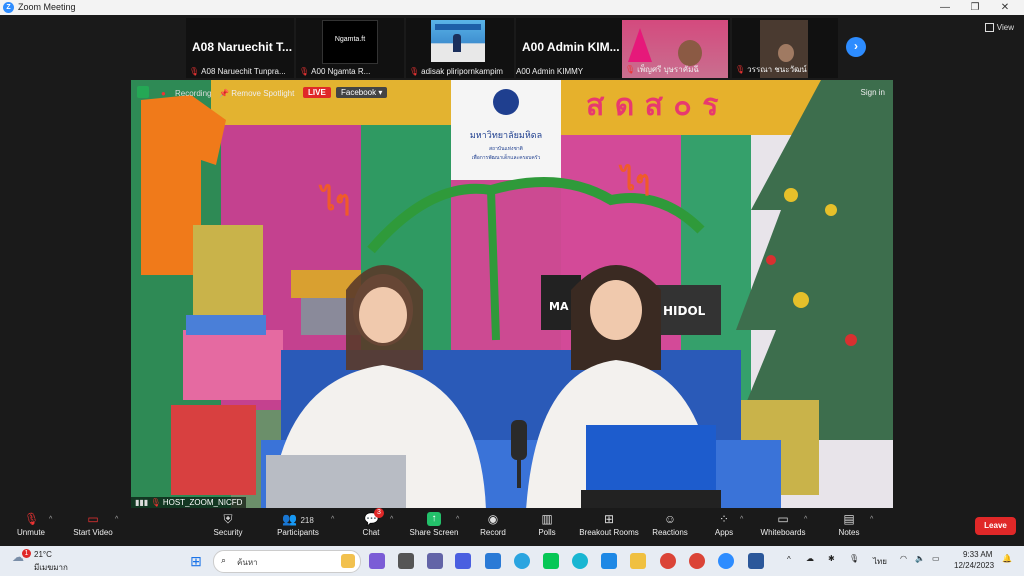 The height and width of the screenshot is (576, 1024). I want to click on svg-text: เพื่อการพัฒนาเด็กและครอบครัว, so click(506, 157).